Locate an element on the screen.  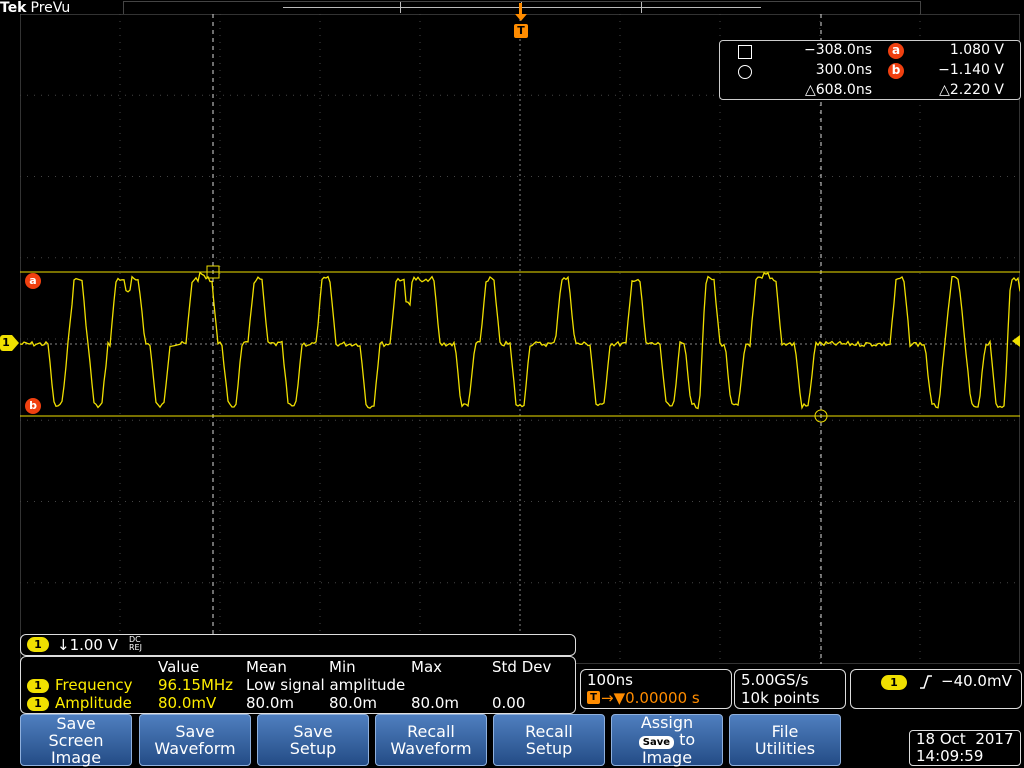
meas-2-name: Amplitude is located at coordinates (93, 703).